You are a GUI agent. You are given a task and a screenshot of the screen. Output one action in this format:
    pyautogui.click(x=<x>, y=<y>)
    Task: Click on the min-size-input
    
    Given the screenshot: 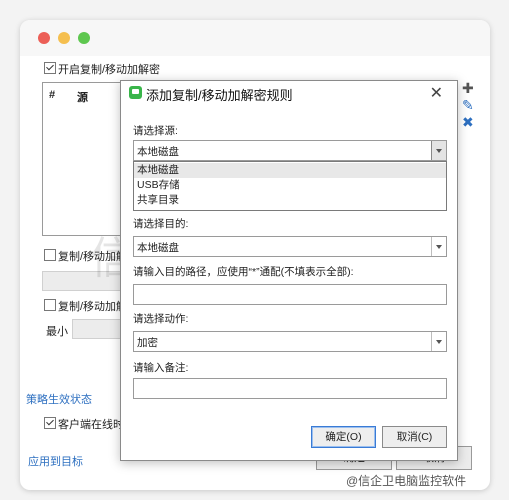 What is the action you would take?
    pyautogui.click(x=97, y=329)
    